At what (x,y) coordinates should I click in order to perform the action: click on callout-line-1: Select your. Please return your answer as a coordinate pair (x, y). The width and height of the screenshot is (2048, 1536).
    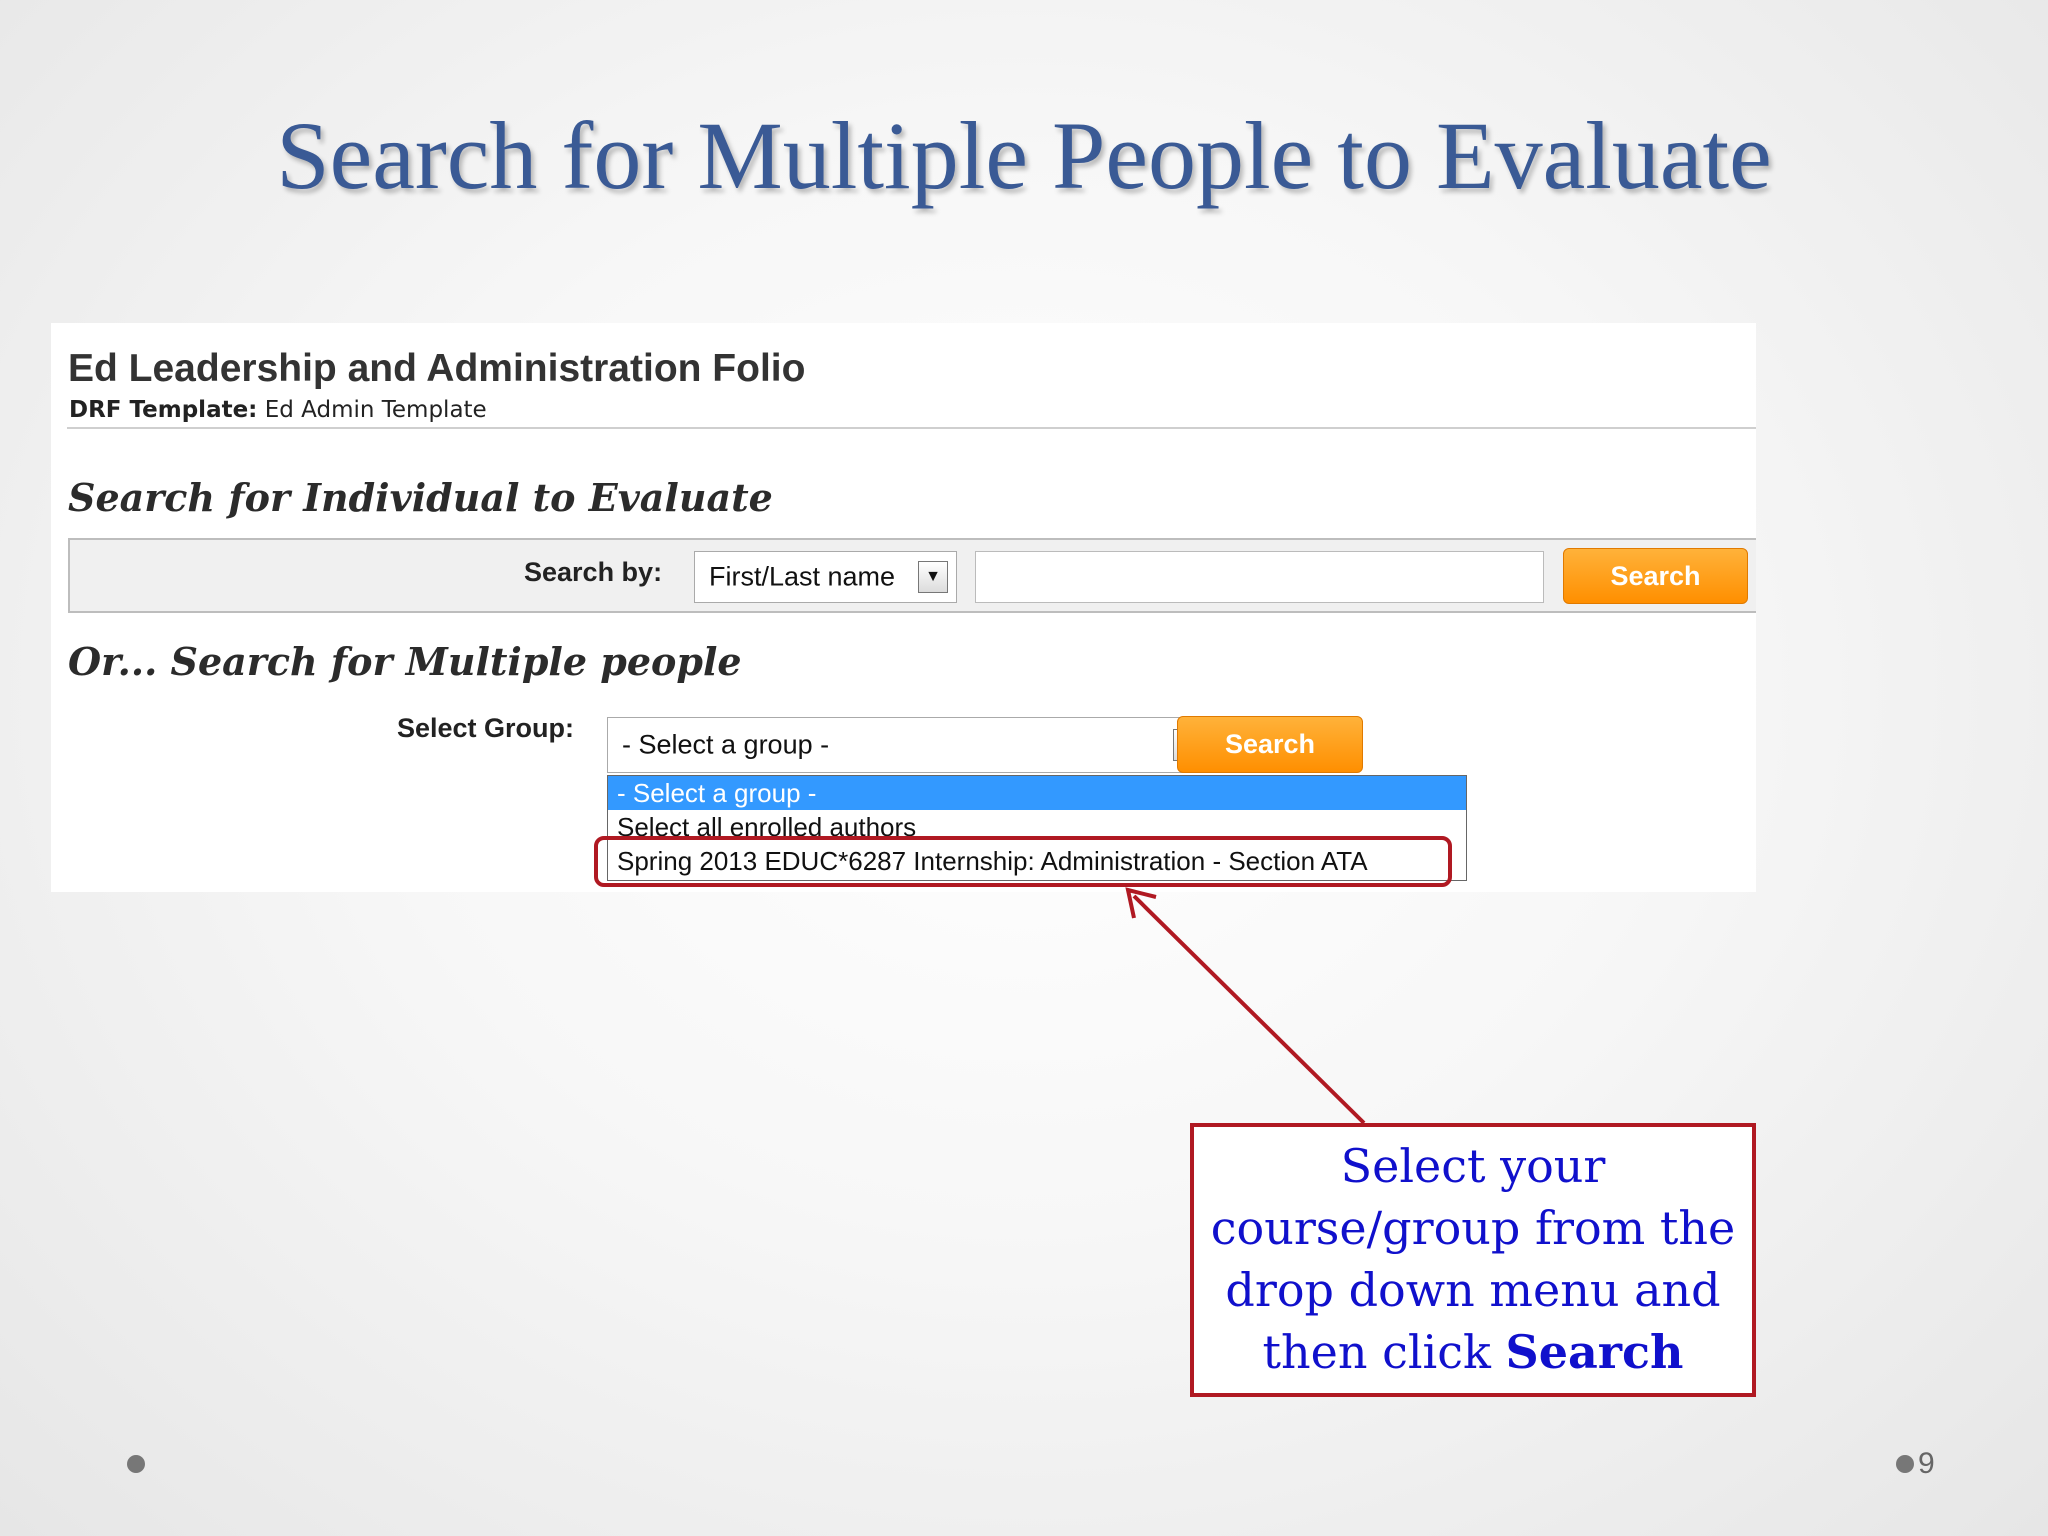
    Looking at the image, I should click on (1473, 1166).